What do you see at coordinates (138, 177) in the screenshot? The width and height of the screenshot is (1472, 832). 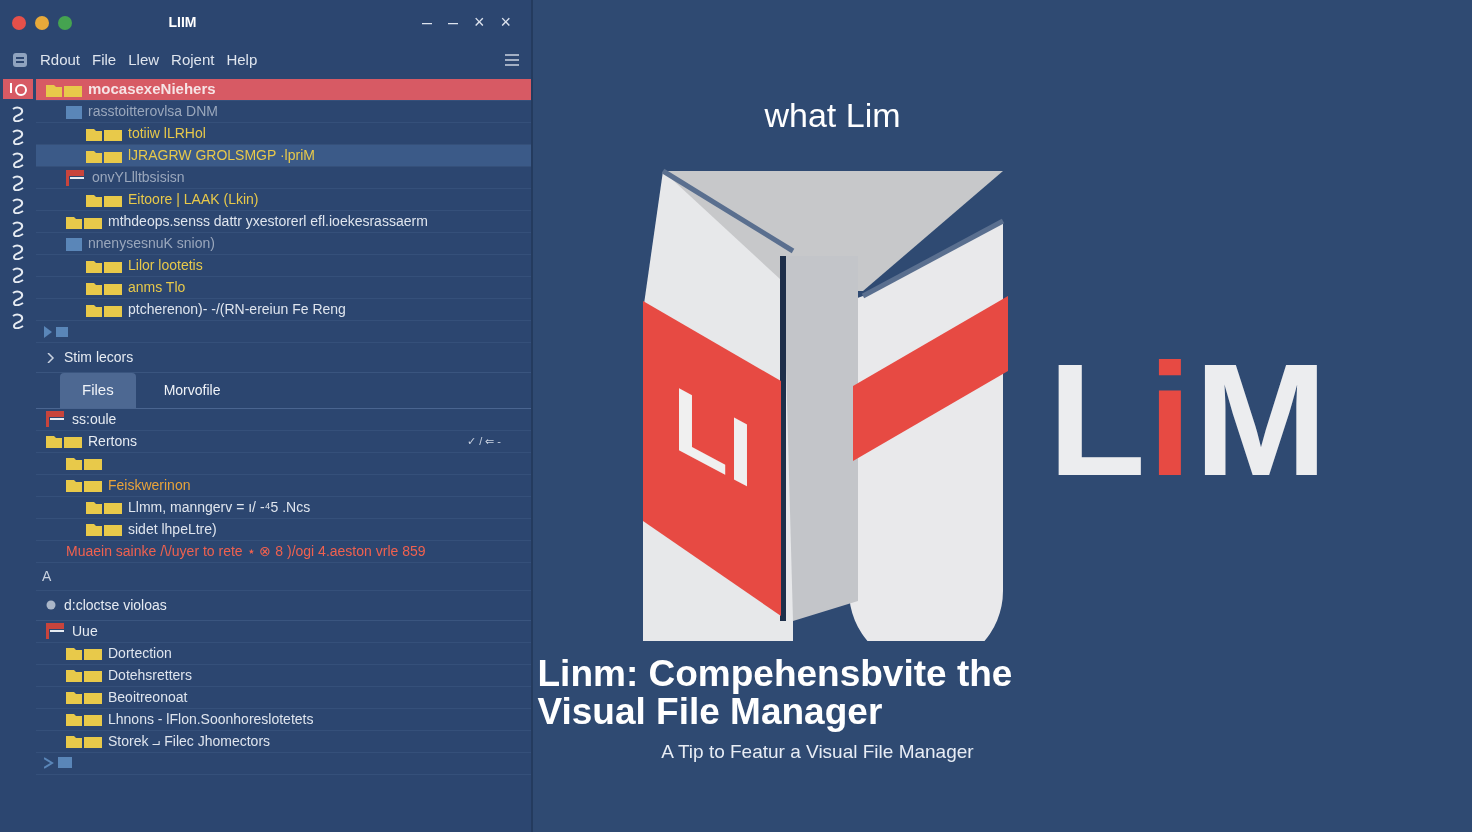 I see `file-name: onvYLlltbsisisn` at bounding box center [138, 177].